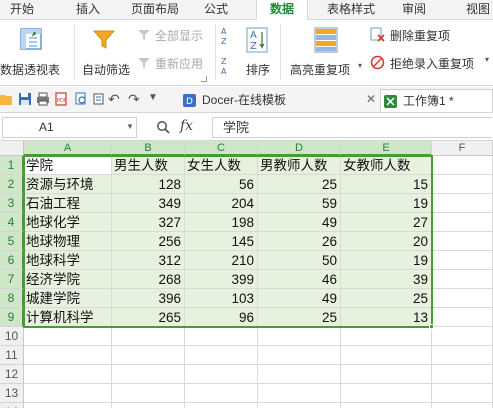 The image size is (493, 408). Describe the element at coordinates (12, 317) in the screenshot. I see `row-header: 9` at that location.